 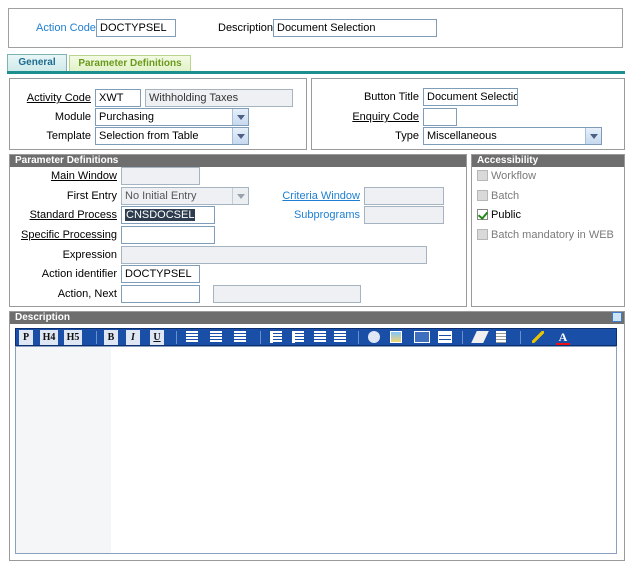 What do you see at coordinates (320, 337) in the screenshot?
I see `outdent-icon` at bounding box center [320, 337].